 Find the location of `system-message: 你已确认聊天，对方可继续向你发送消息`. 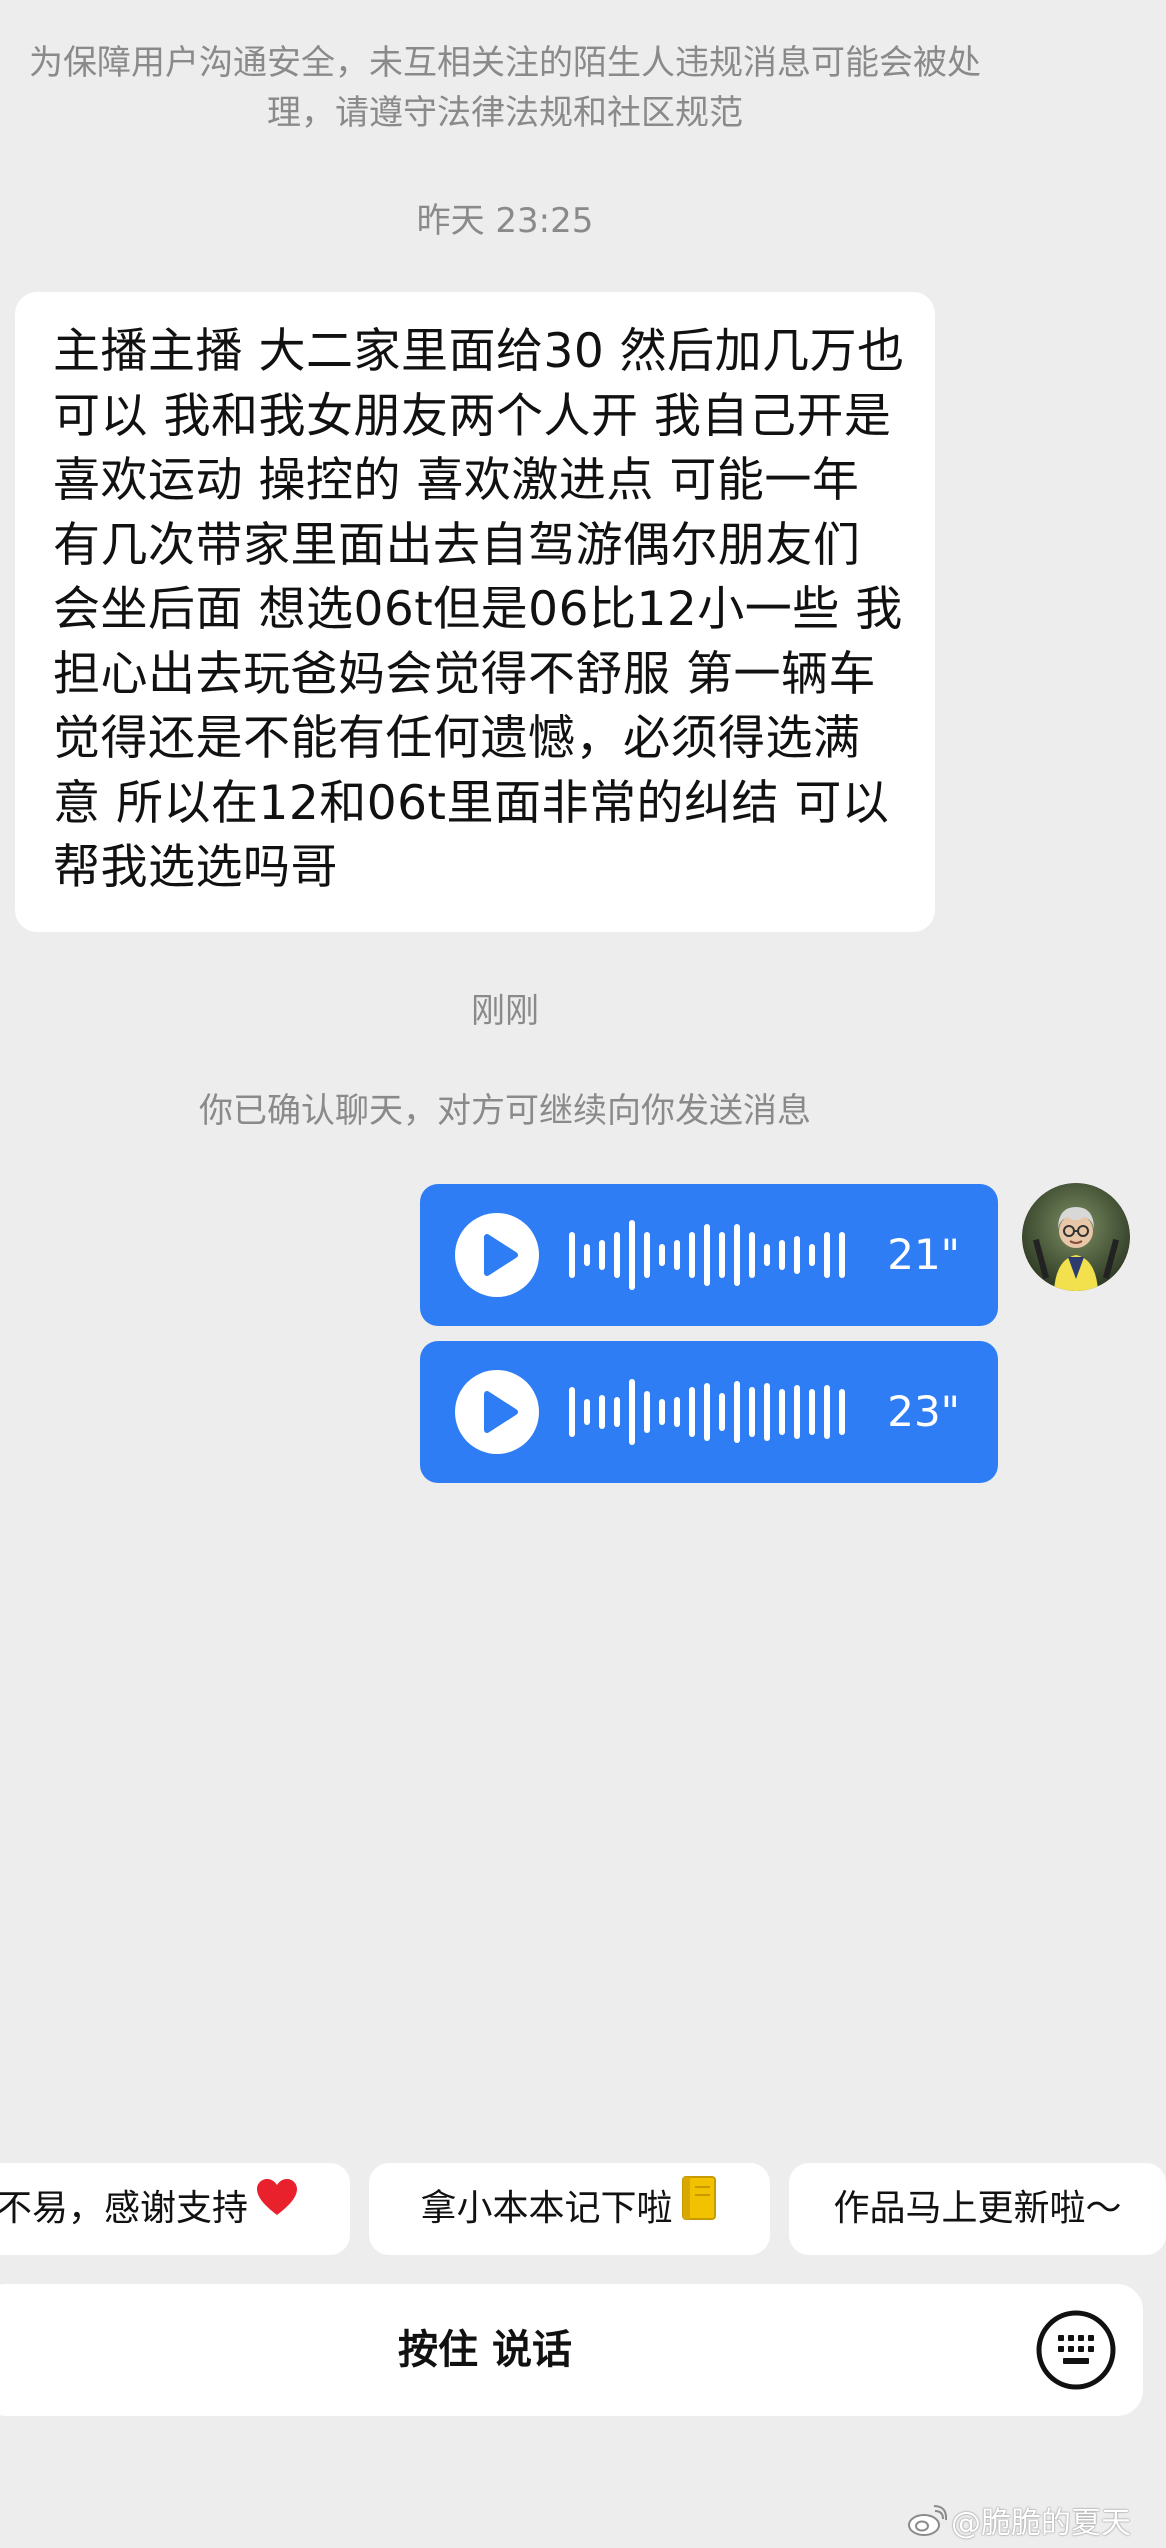

system-message: 你已确认聊天，对方可继续向你发送消息 is located at coordinates (505, 1111).